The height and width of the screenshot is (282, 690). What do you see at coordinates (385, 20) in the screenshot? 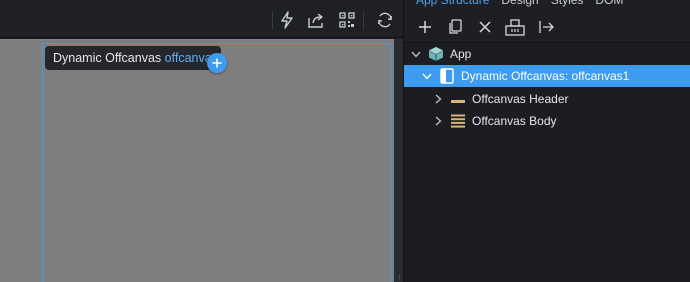
I see `refresh-icon` at bounding box center [385, 20].